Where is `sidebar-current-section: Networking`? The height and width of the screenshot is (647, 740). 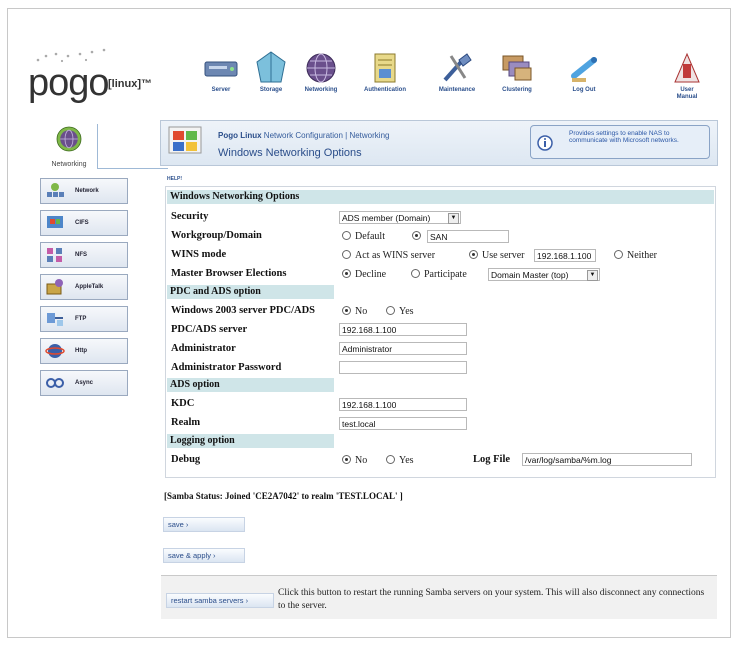 sidebar-current-section: Networking is located at coordinates (69, 148).